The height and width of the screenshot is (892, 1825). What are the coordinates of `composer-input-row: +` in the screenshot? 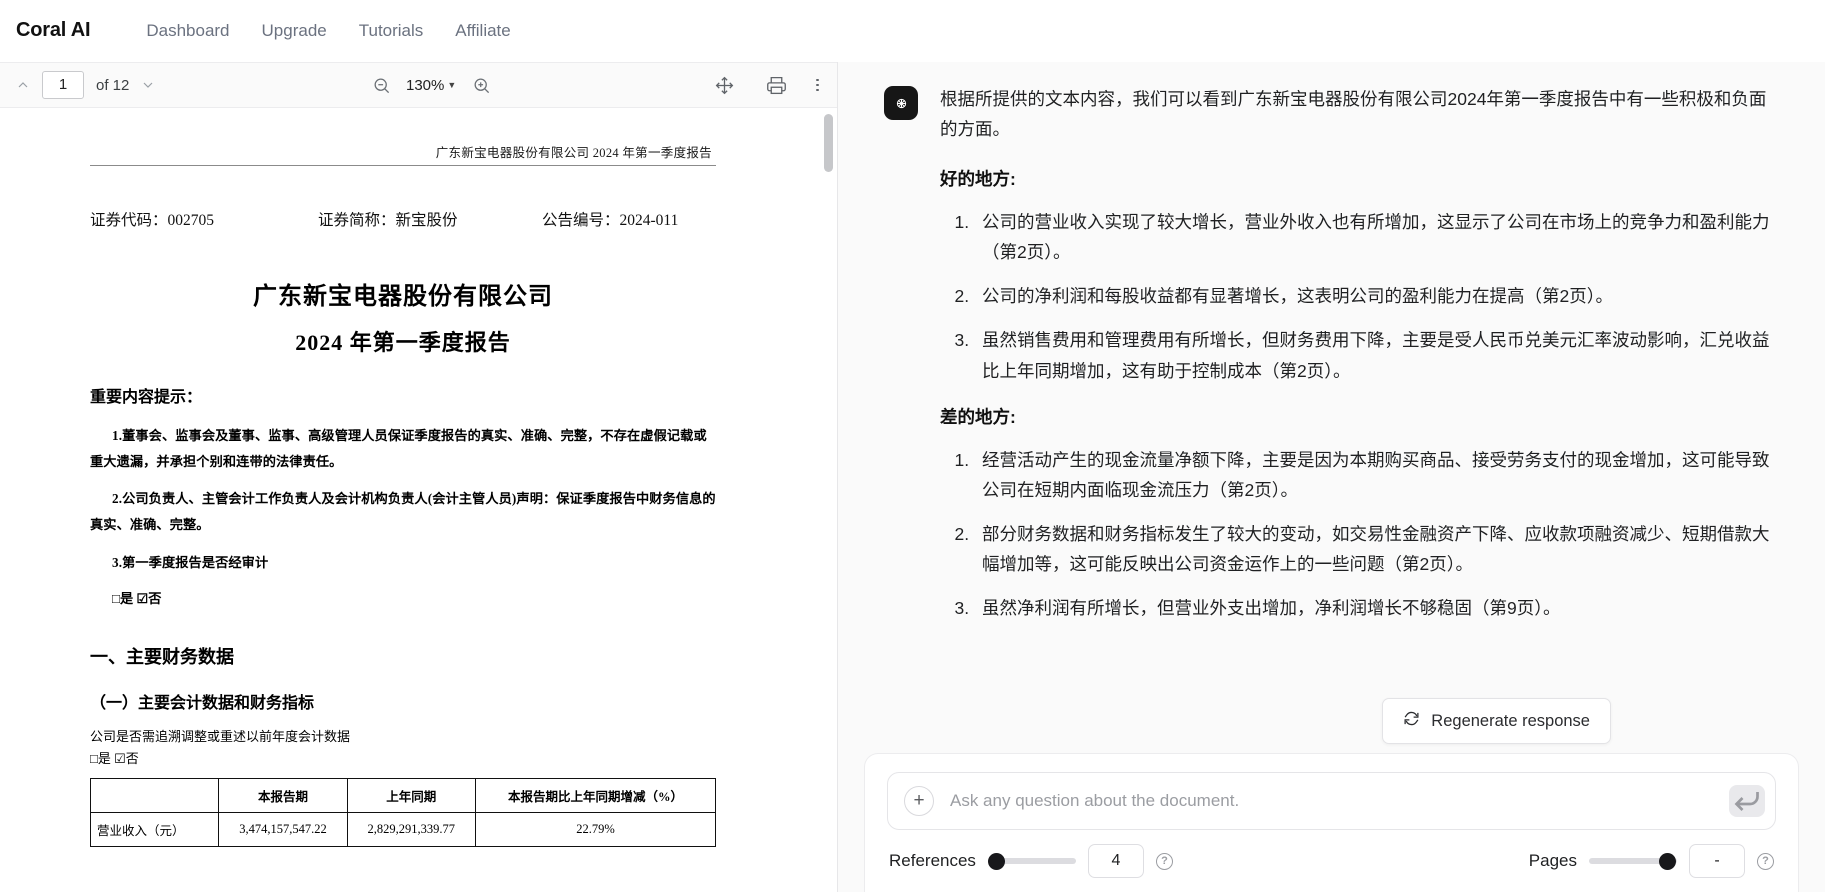 It's located at (1331, 801).